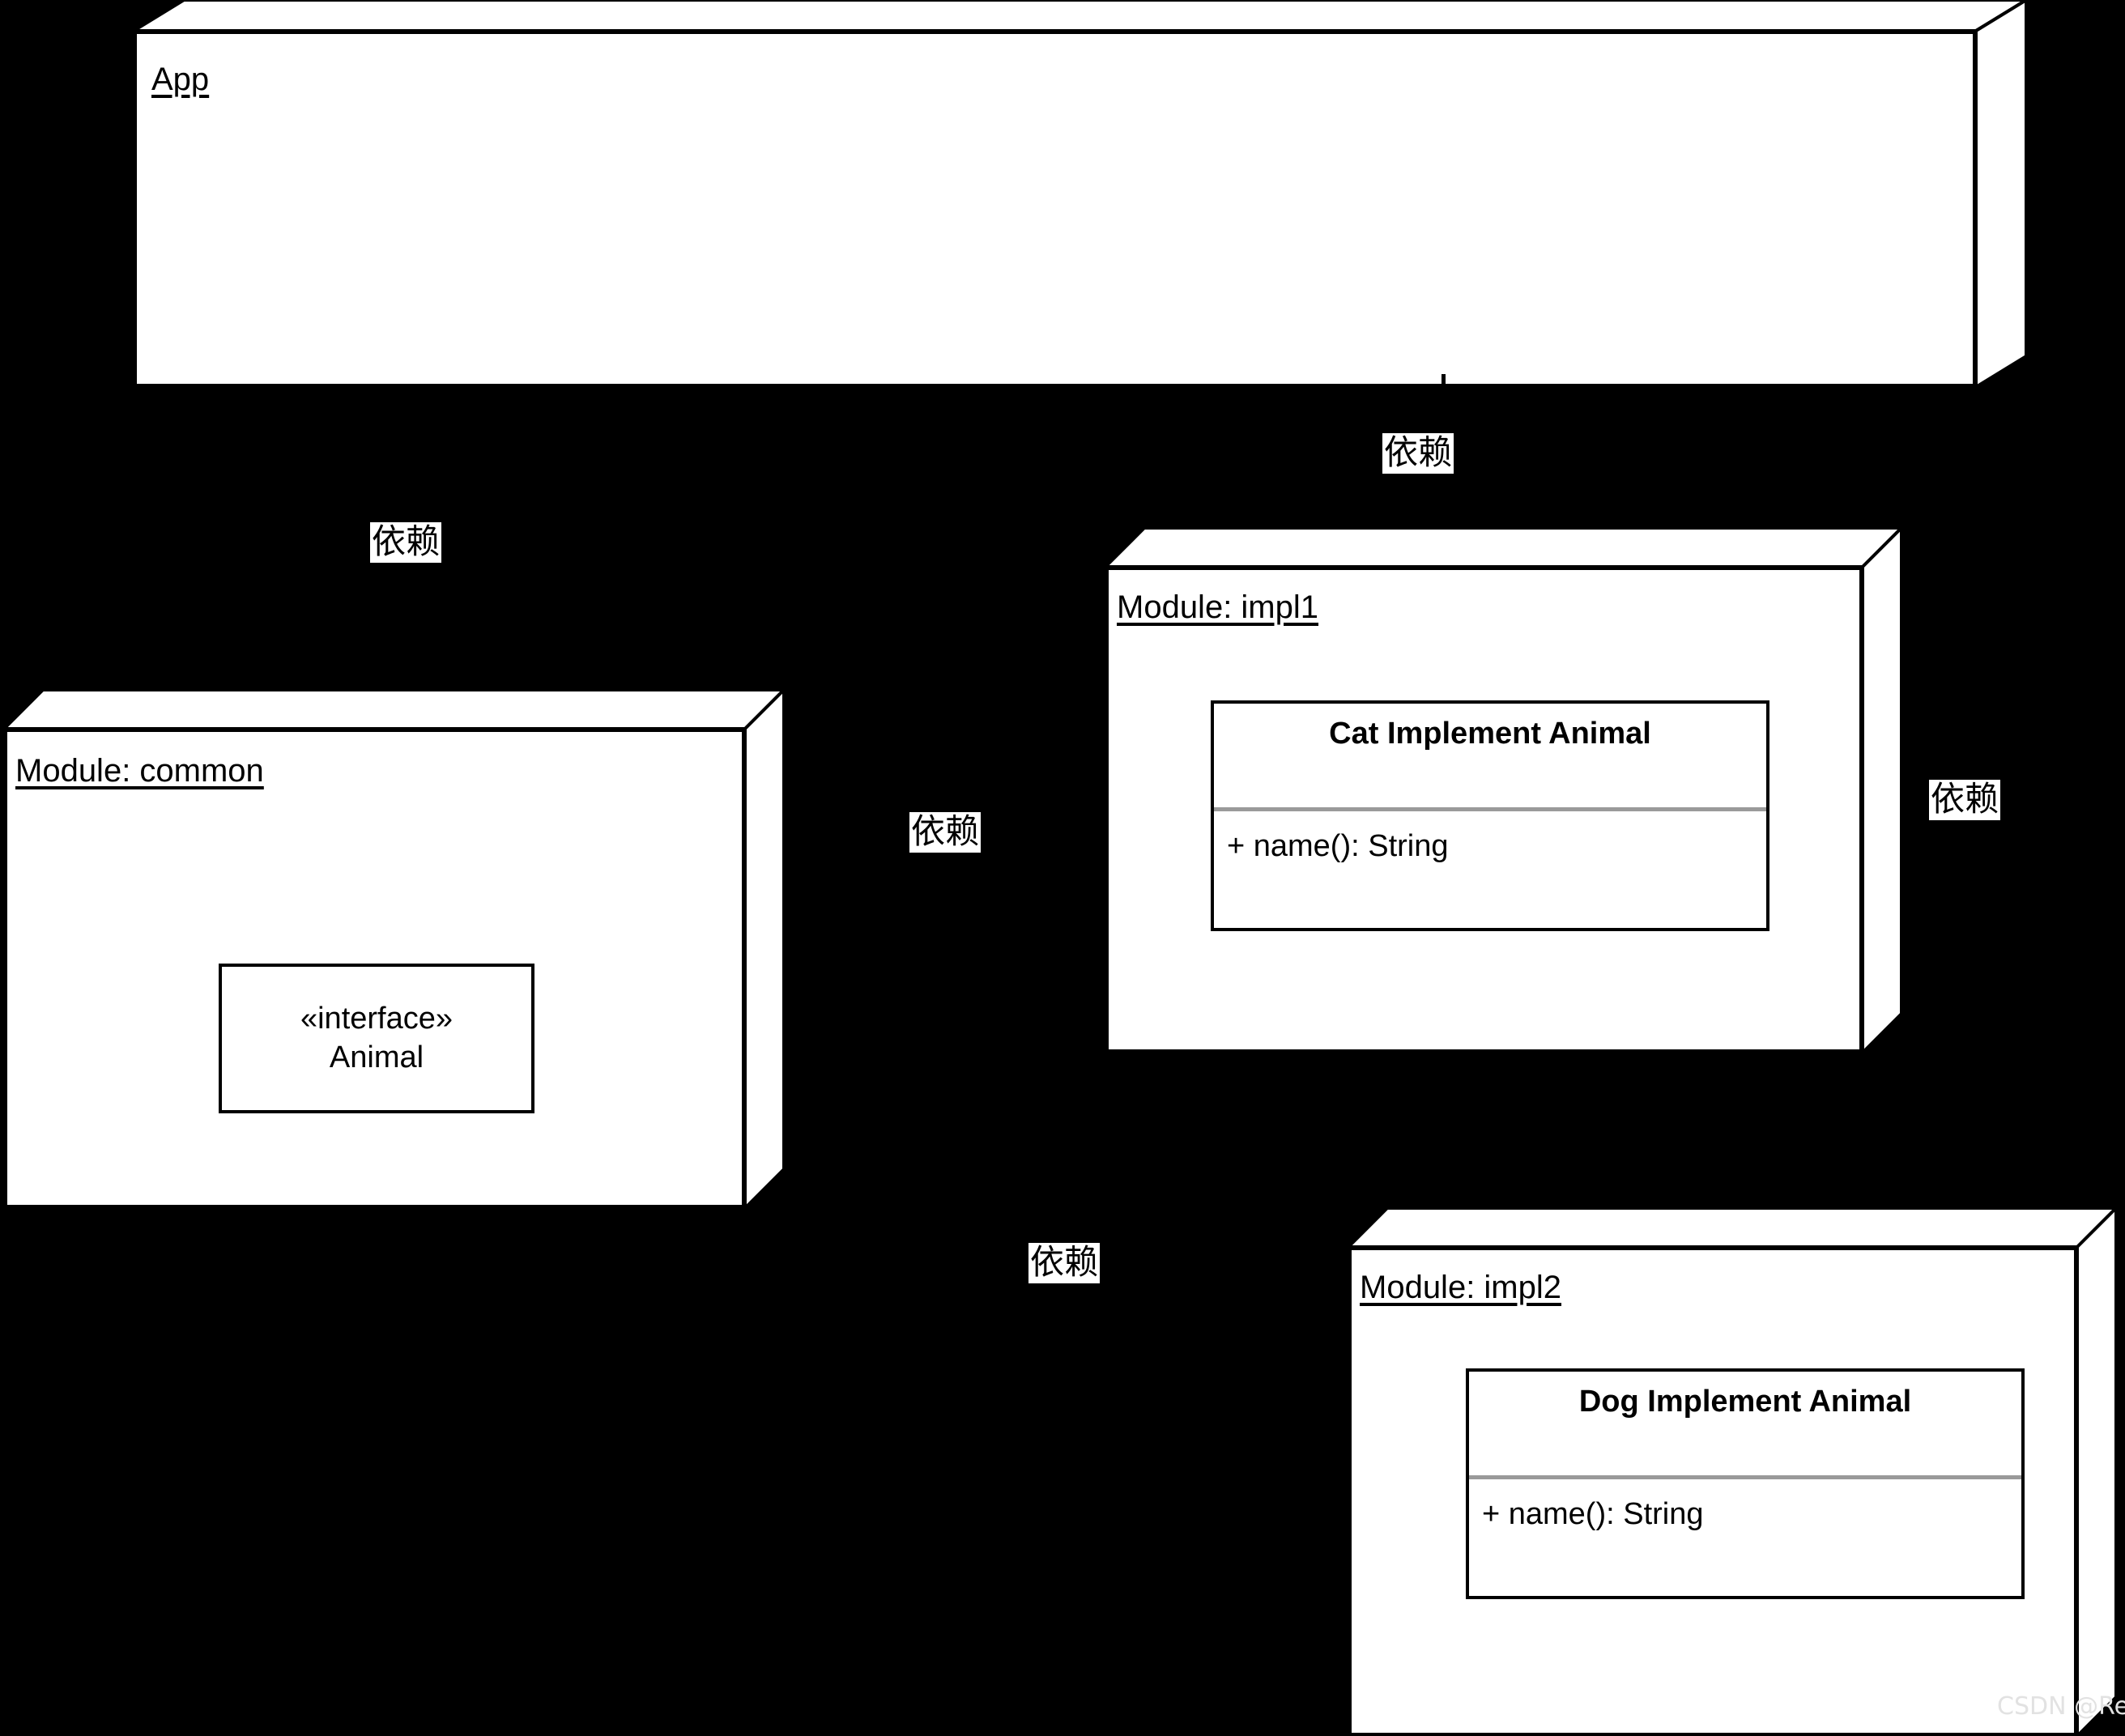  Describe the element at coordinates (1461, 1287) in the screenshot. I see `impl2-node-title: Module: impl2` at that location.